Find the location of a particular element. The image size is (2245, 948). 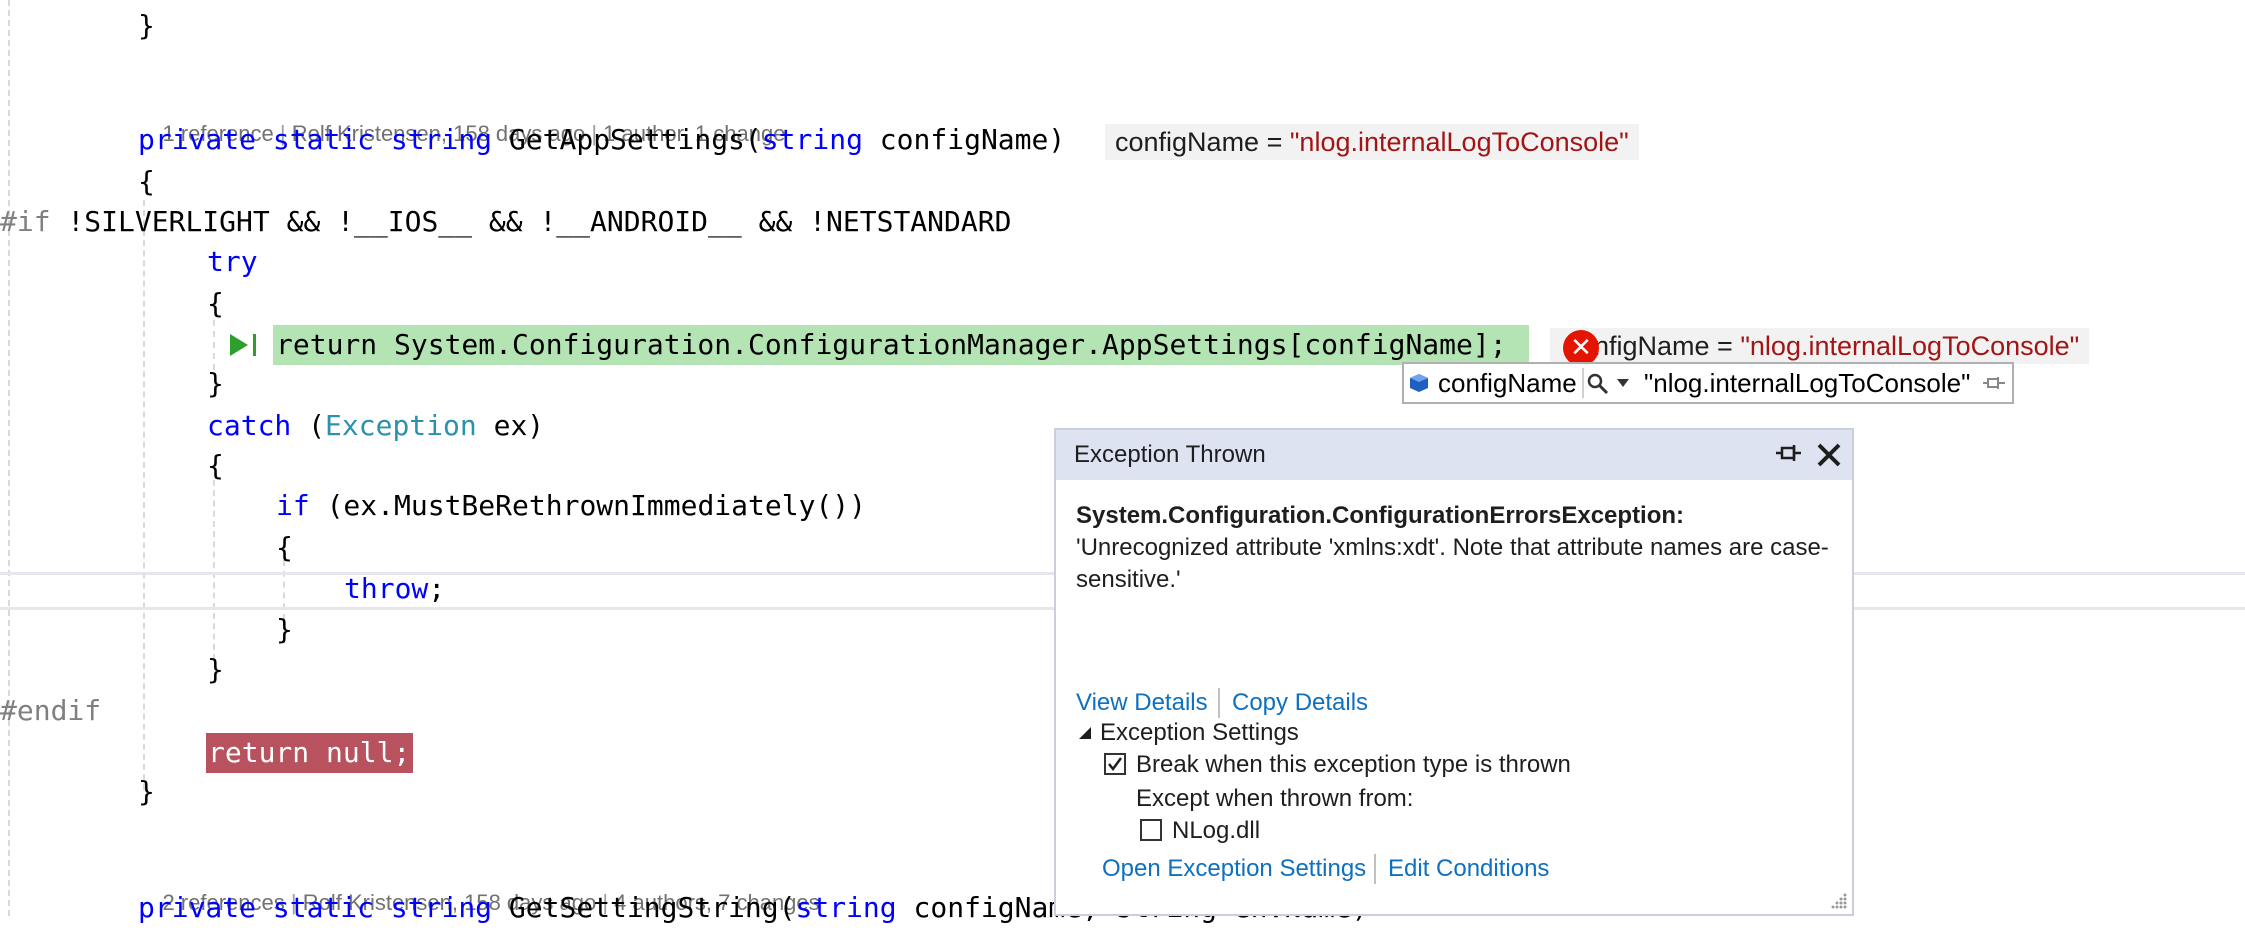

magnifier-icon is located at coordinates (1598, 384).